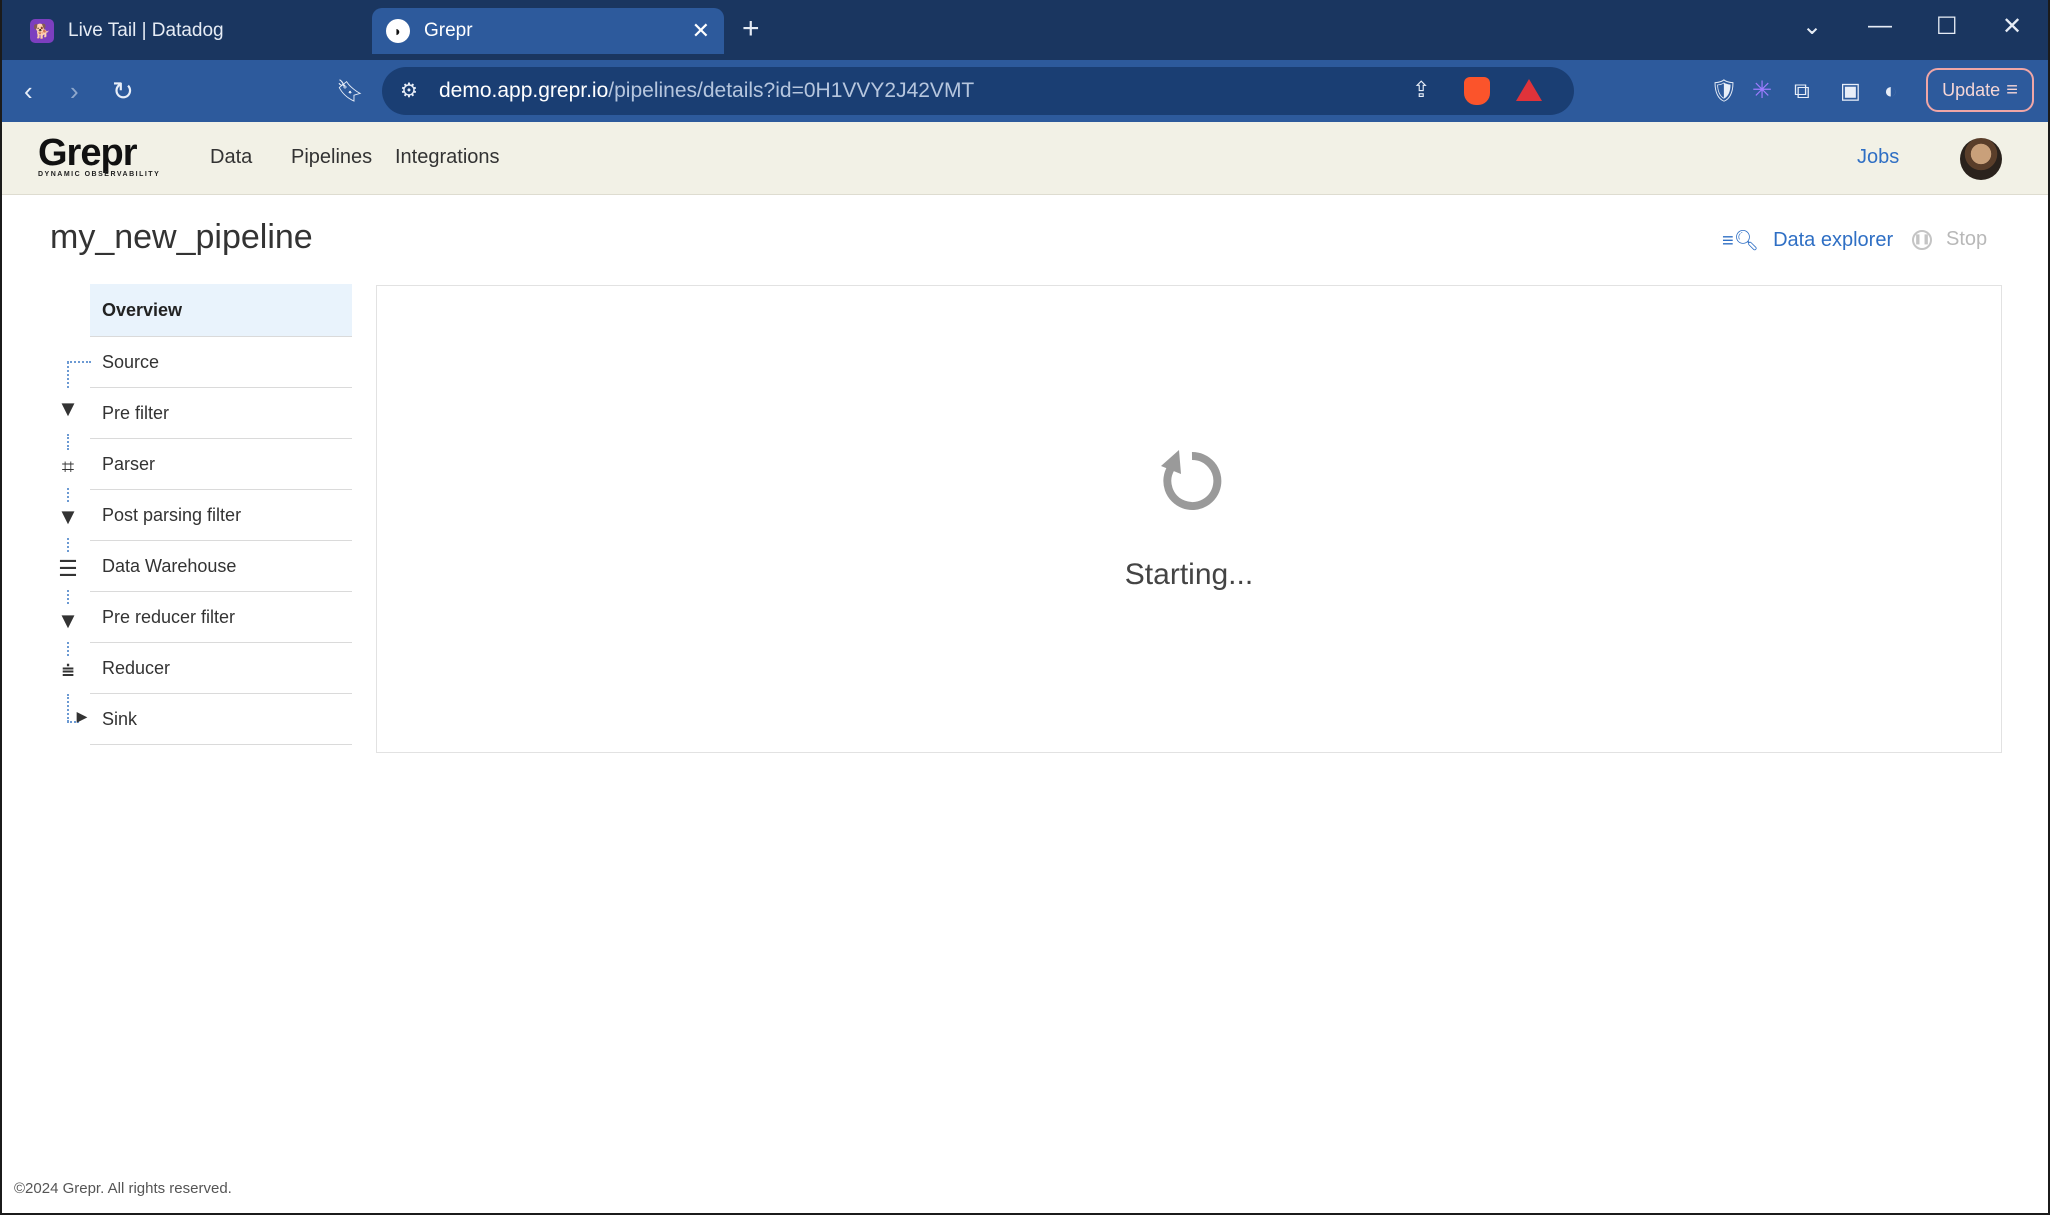 Image resolution: width=2050 pixels, height=1215 pixels. Describe the element at coordinates (221, 413) in the screenshot. I see `step-pre-filter: Pre filter` at that location.